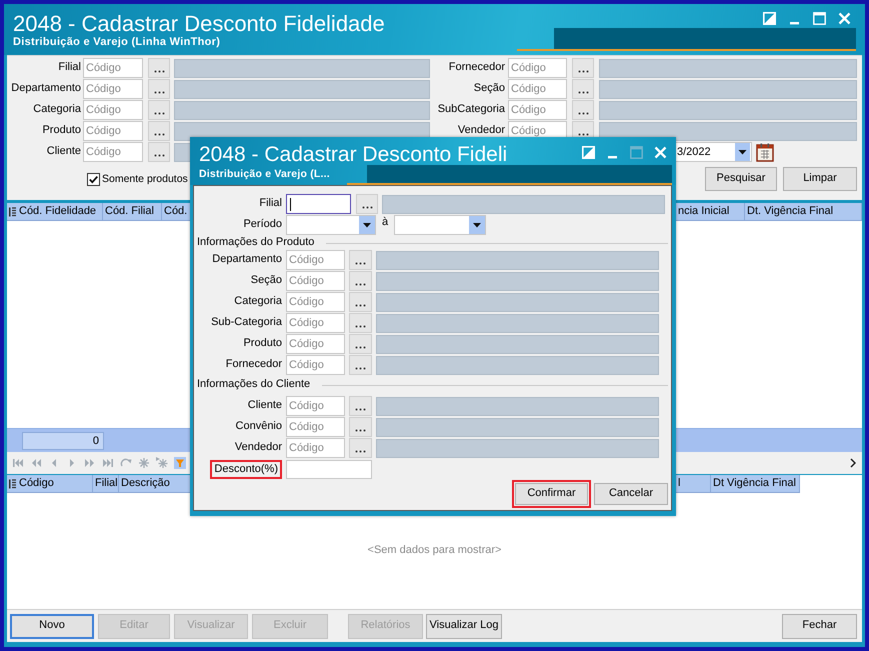  What do you see at coordinates (741, 179) in the screenshot?
I see `search-button: Pesquisar` at bounding box center [741, 179].